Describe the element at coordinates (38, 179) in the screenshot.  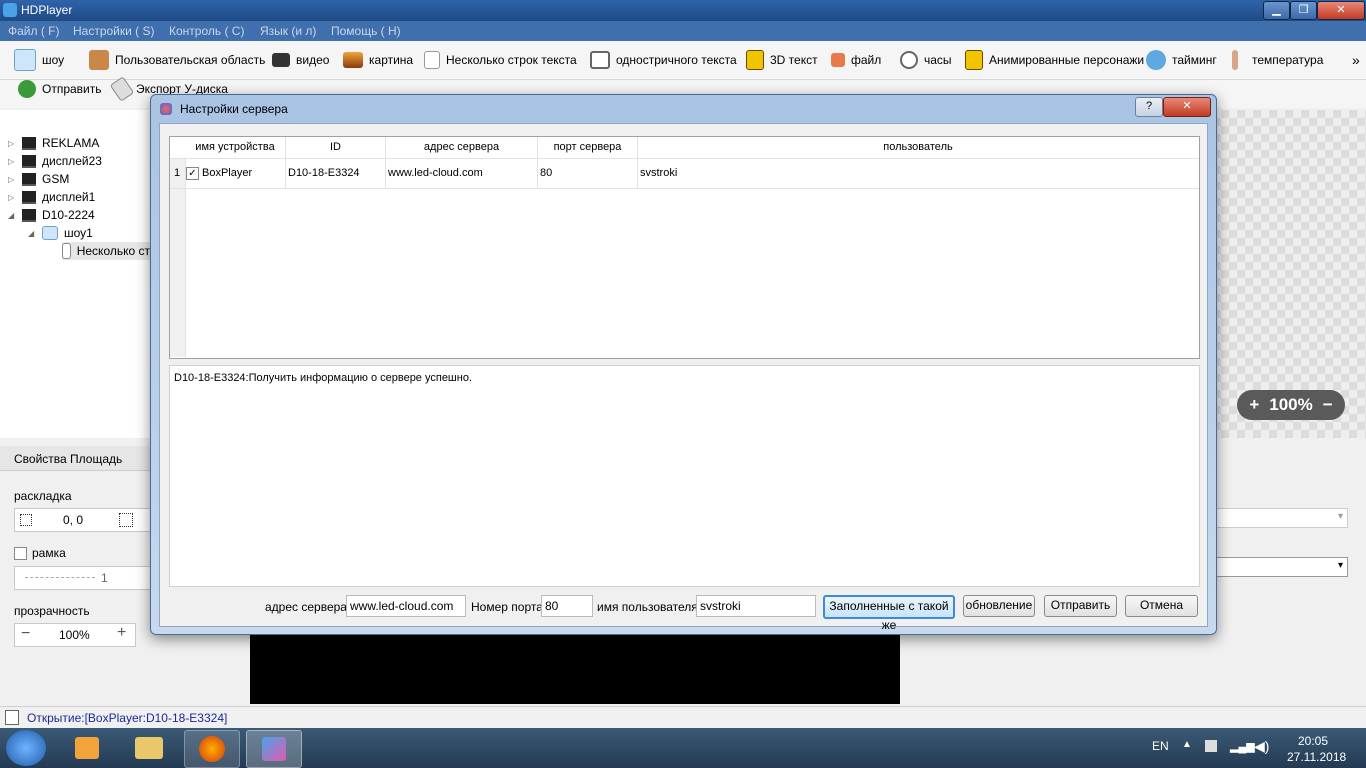
I see `tree-item-gsm: ▷ GSM` at that location.